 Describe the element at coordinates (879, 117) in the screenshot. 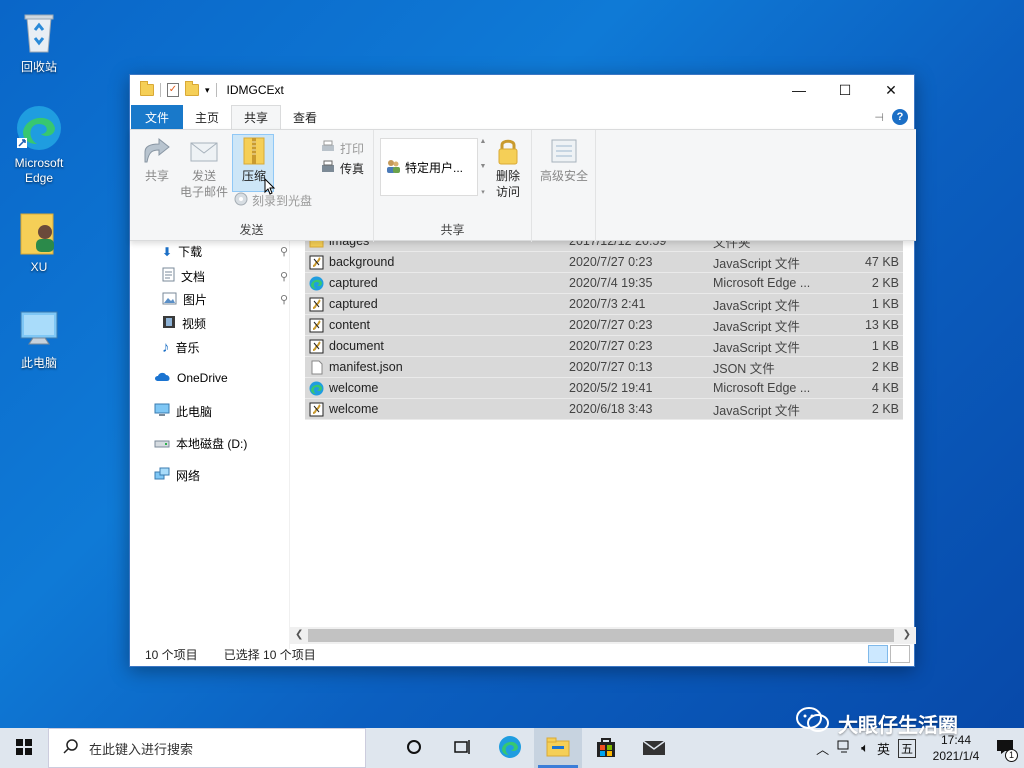

I see `pin-ribbon-icon: ⊣` at that location.